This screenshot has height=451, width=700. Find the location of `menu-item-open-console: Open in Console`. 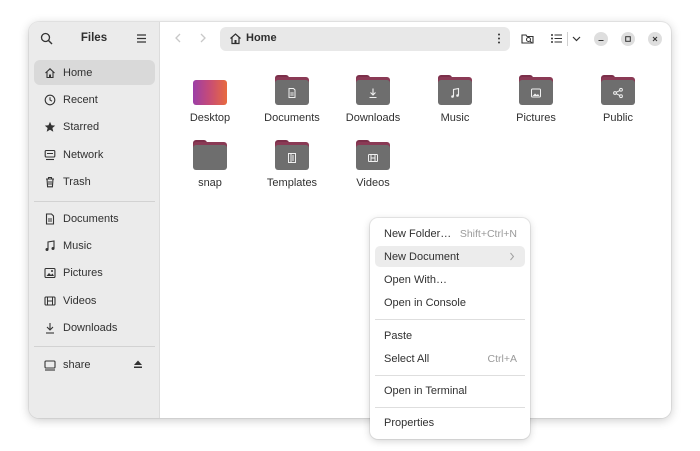

menu-item-open-console: Open in Console is located at coordinates (450, 302).